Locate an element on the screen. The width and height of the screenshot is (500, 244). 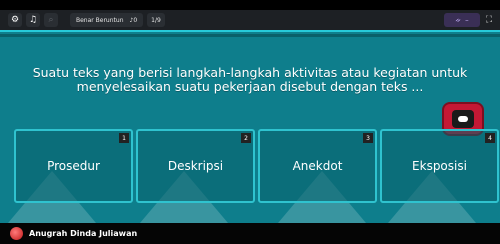
user-badge-text: – is located at coordinates (467, 20).